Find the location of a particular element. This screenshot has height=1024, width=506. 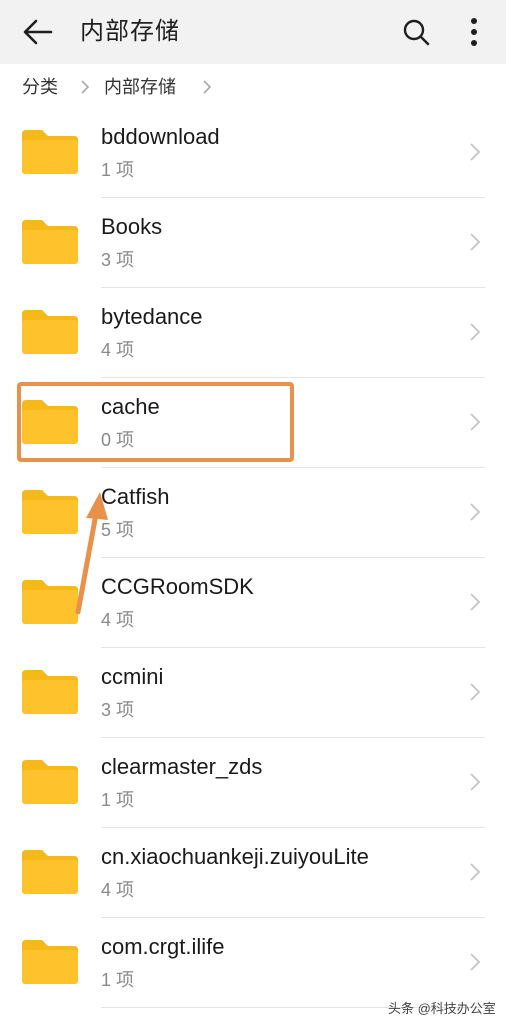

arrow-left-icon is located at coordinates (38, 32).